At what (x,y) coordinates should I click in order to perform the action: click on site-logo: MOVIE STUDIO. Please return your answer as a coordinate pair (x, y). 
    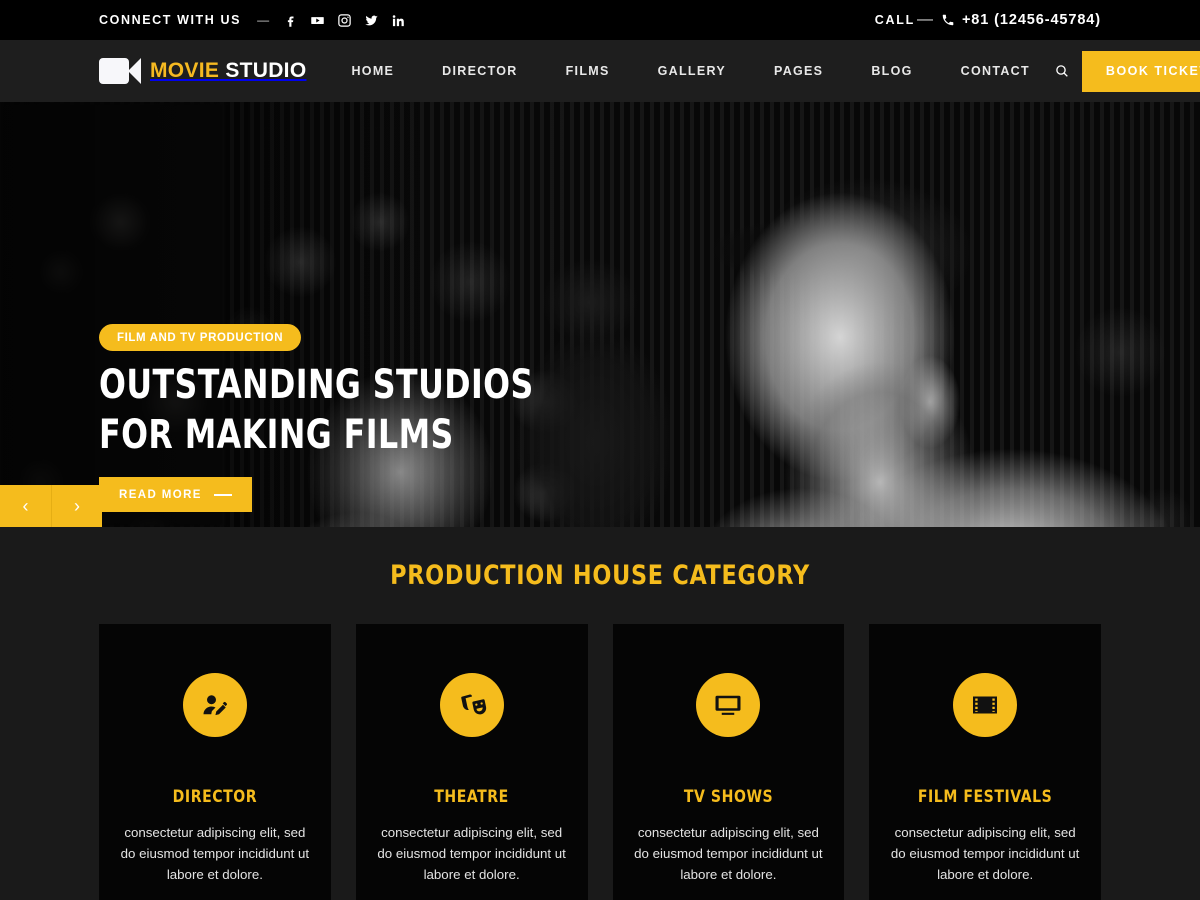
    Looking at the image, I should click on (202, 71).